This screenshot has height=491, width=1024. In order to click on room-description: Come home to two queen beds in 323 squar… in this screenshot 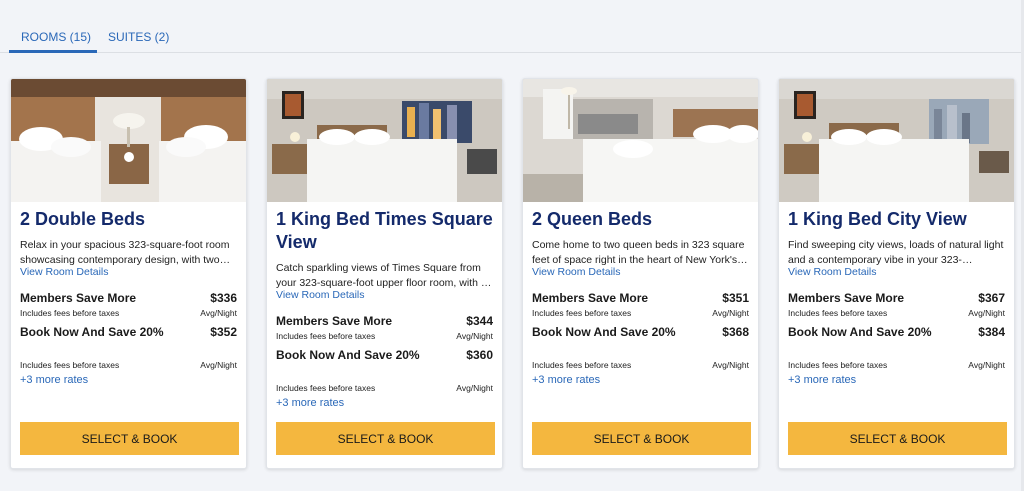, I will do `click(640, 252)`.